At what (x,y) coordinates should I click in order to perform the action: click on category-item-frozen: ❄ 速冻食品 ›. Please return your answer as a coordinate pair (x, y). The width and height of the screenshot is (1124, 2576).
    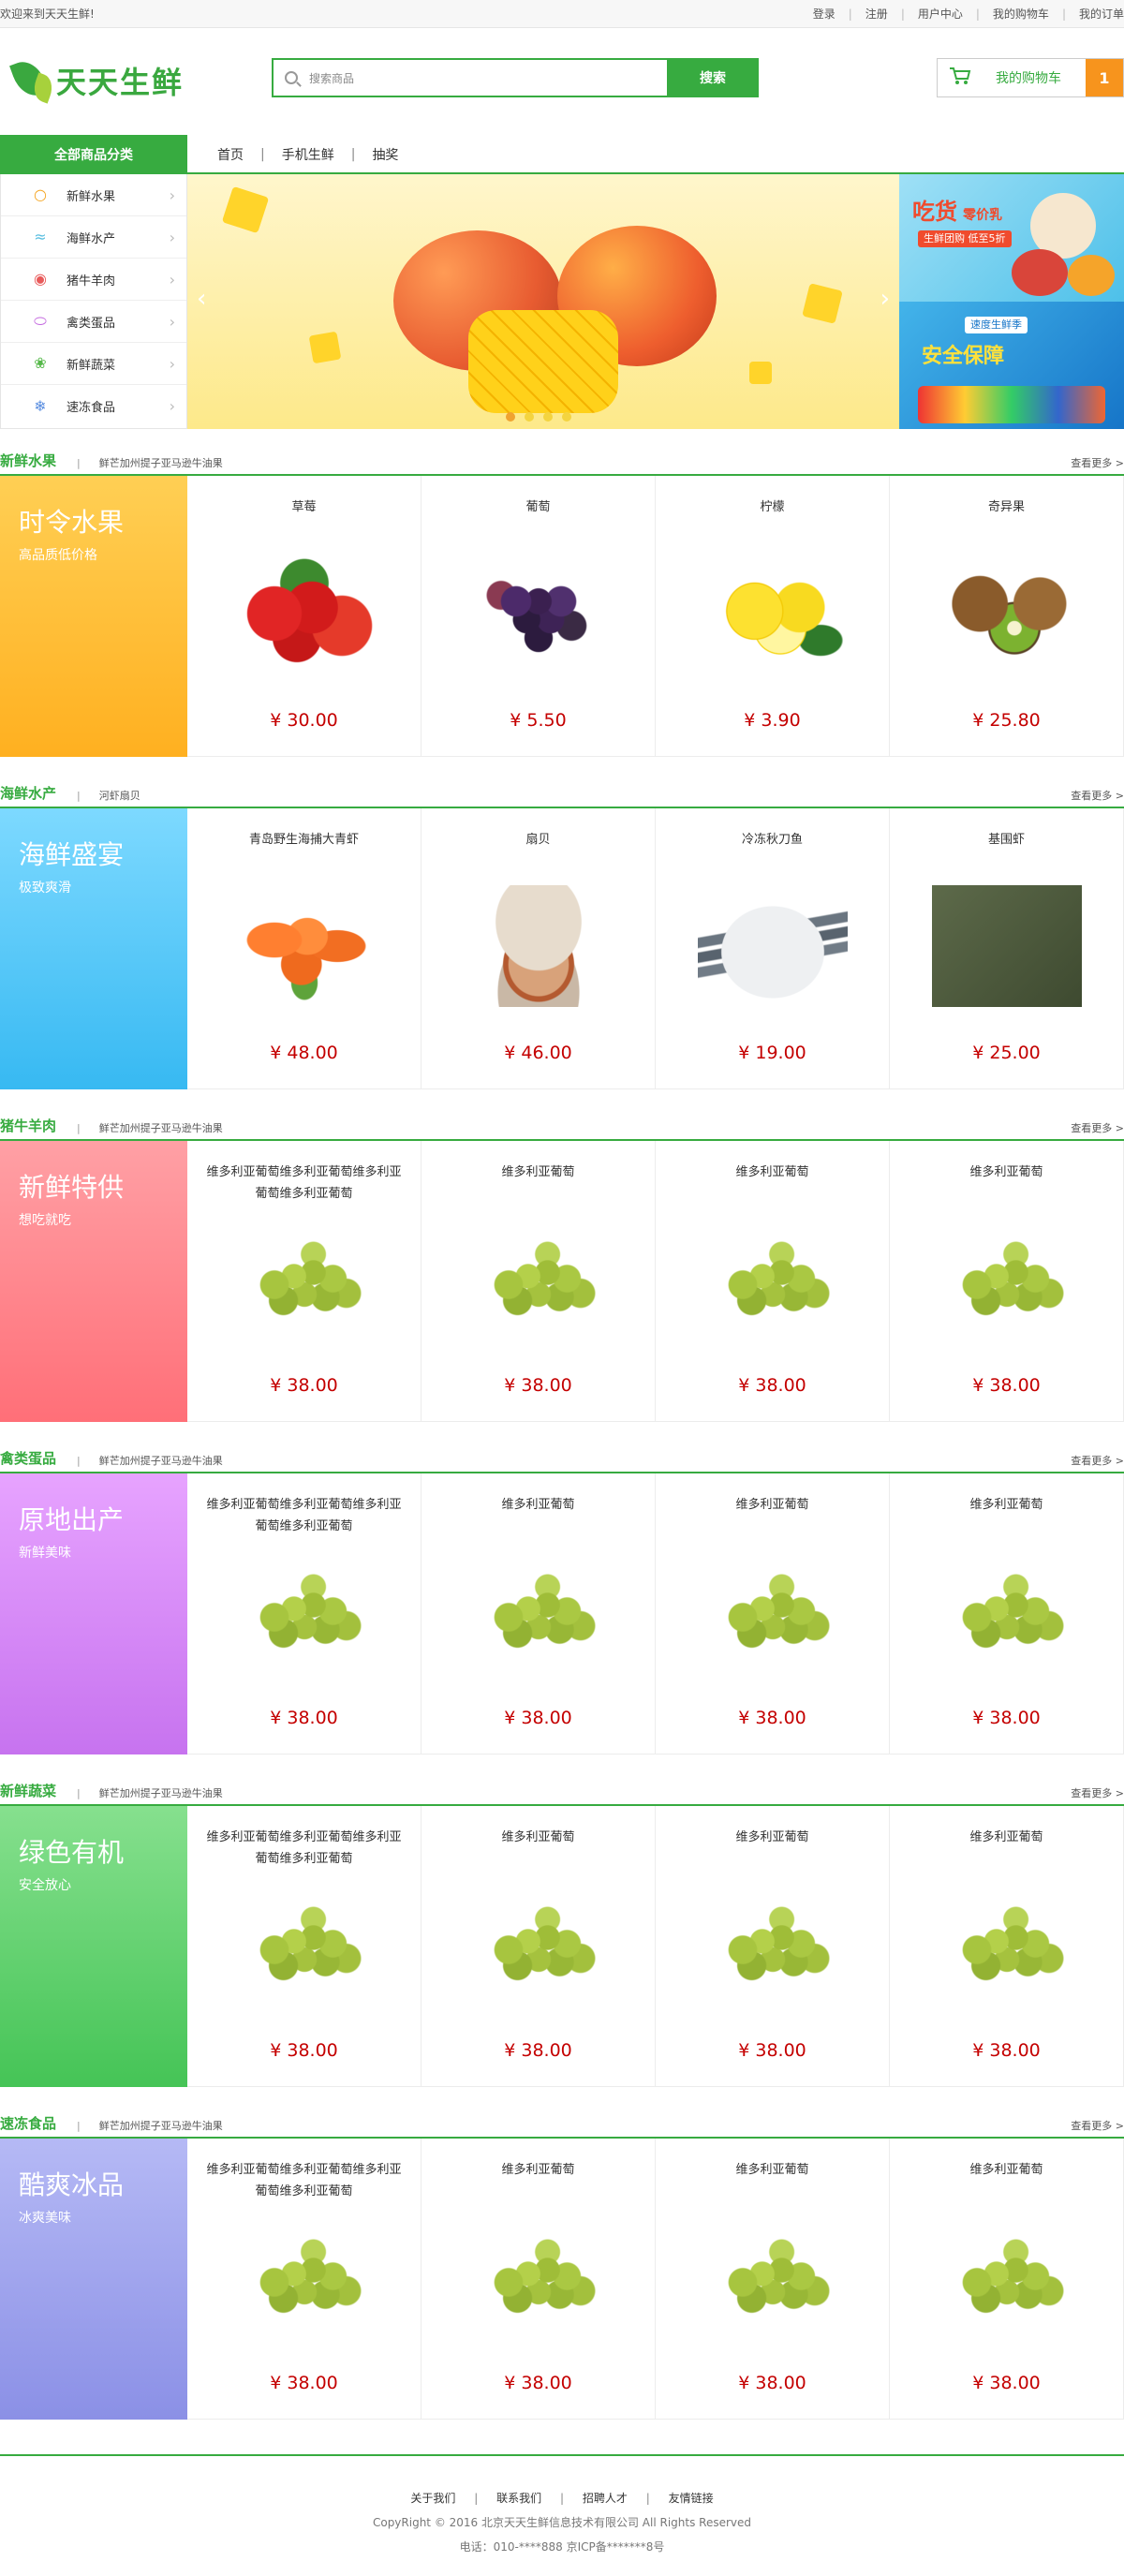
    Looking at the image, I should click on (93, 406).